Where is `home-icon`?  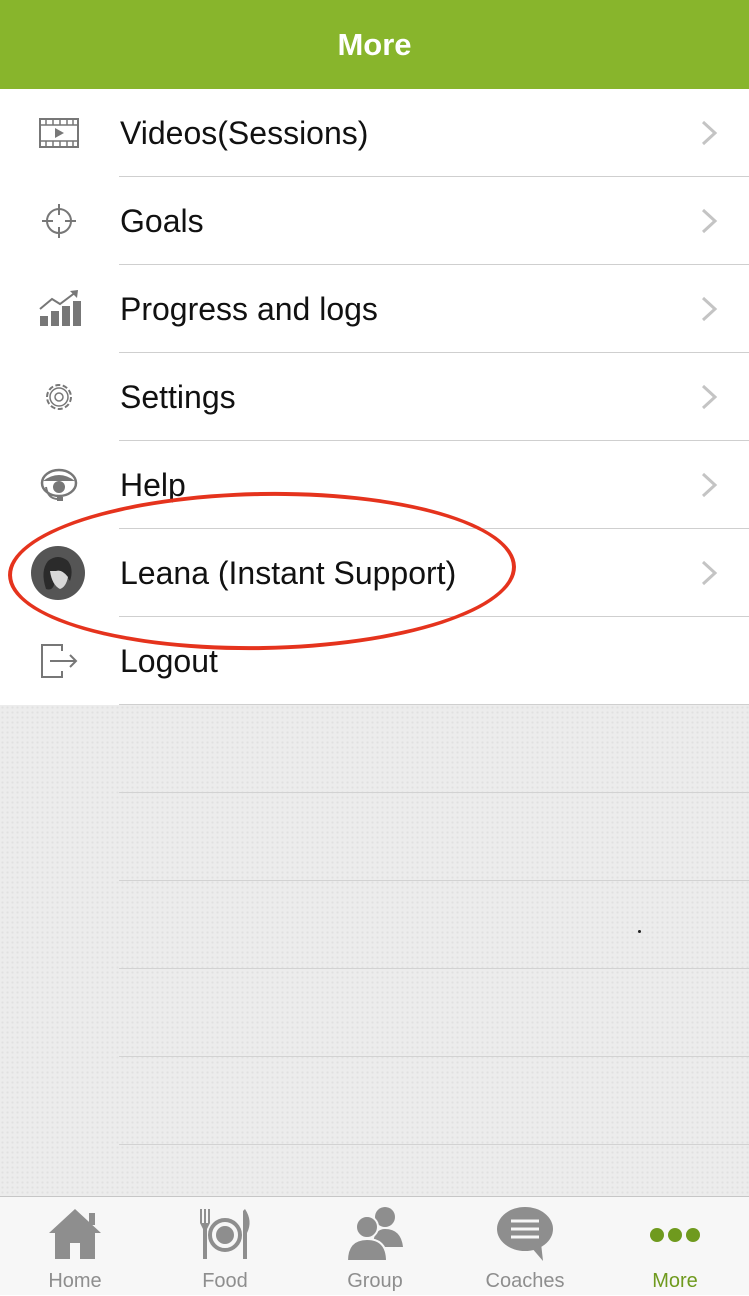
home-icon is located at coordinates (75, 1233).